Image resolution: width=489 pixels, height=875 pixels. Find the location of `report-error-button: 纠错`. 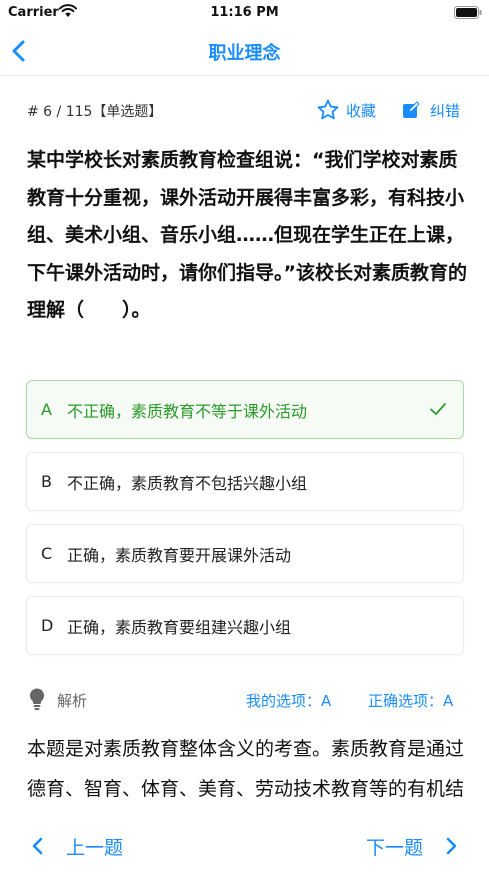

report-error-button: 纠错 is located at coordinates (431, 110).